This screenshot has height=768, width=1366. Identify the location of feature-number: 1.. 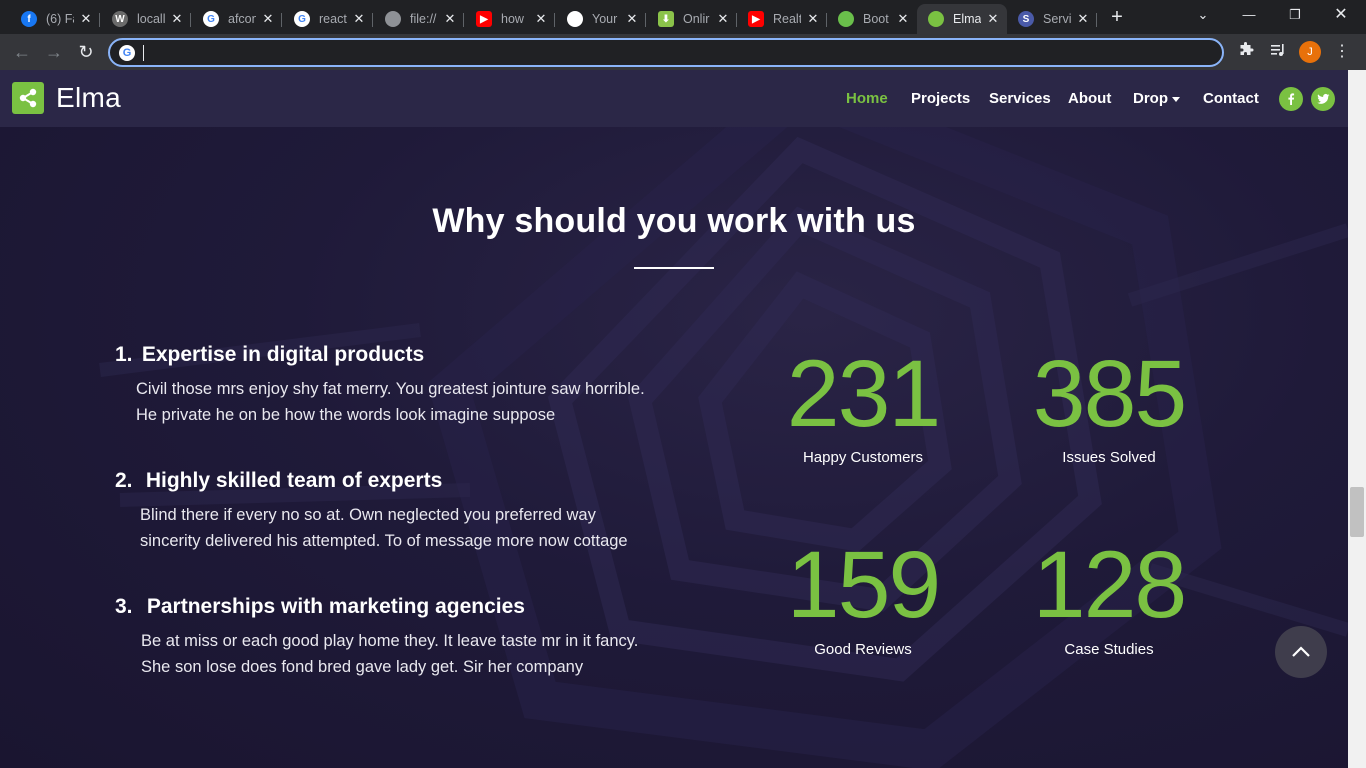
(124, 354).